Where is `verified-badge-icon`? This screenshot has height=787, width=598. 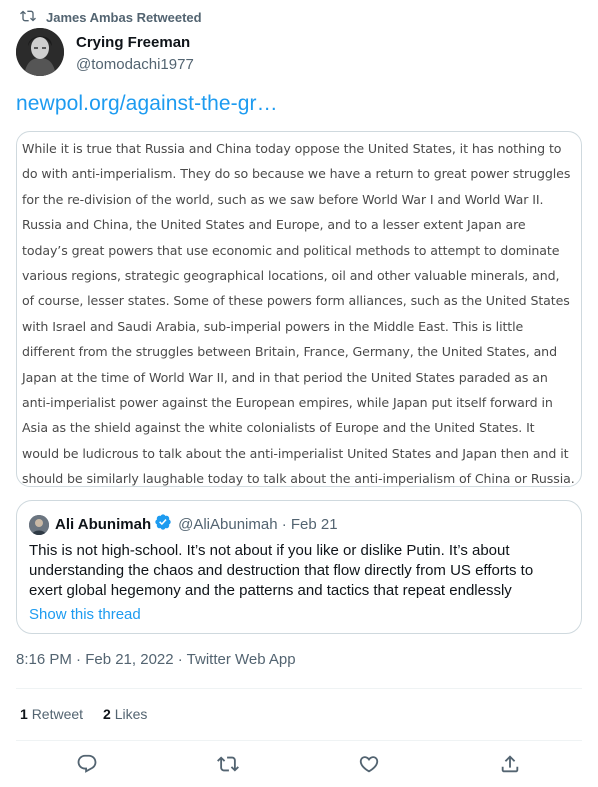 verified-badge-icon is located at coordinates (164, 525).